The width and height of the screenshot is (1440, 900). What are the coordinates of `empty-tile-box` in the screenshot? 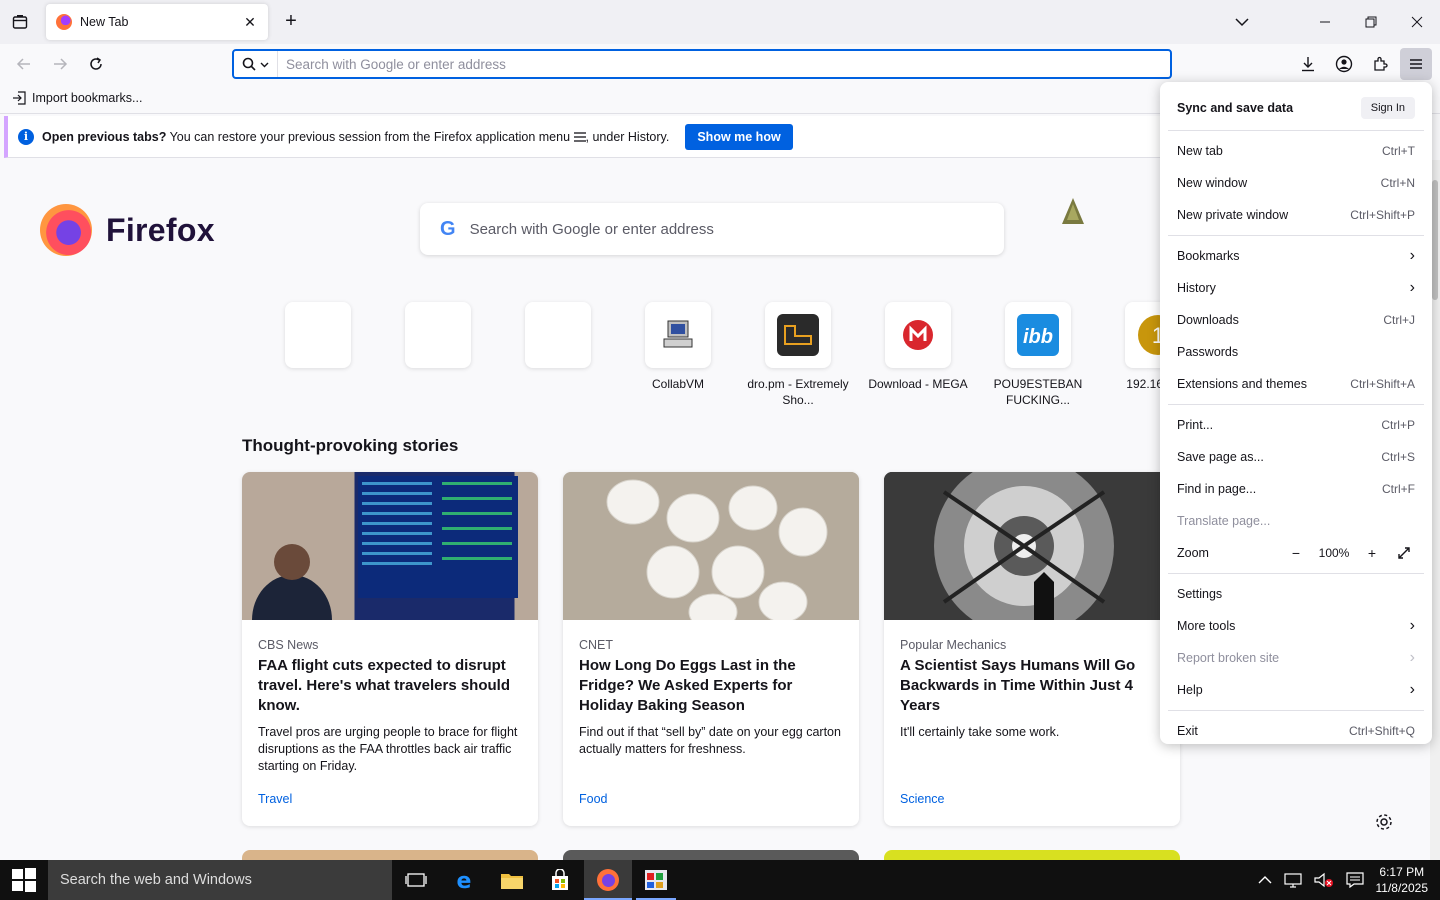 It's located at (318, 335).